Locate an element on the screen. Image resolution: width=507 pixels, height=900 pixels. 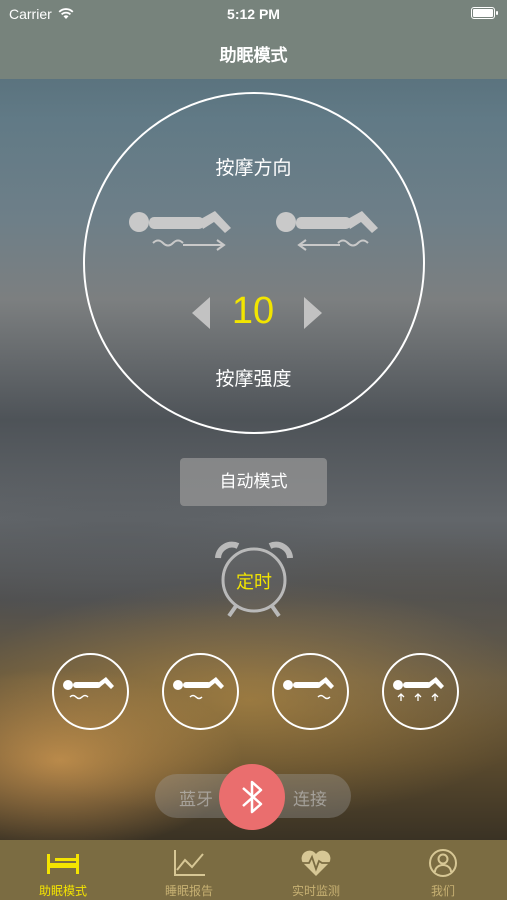
bluetooth-pill-left-text: 蓝牙 is located at coordinates (196, 800).